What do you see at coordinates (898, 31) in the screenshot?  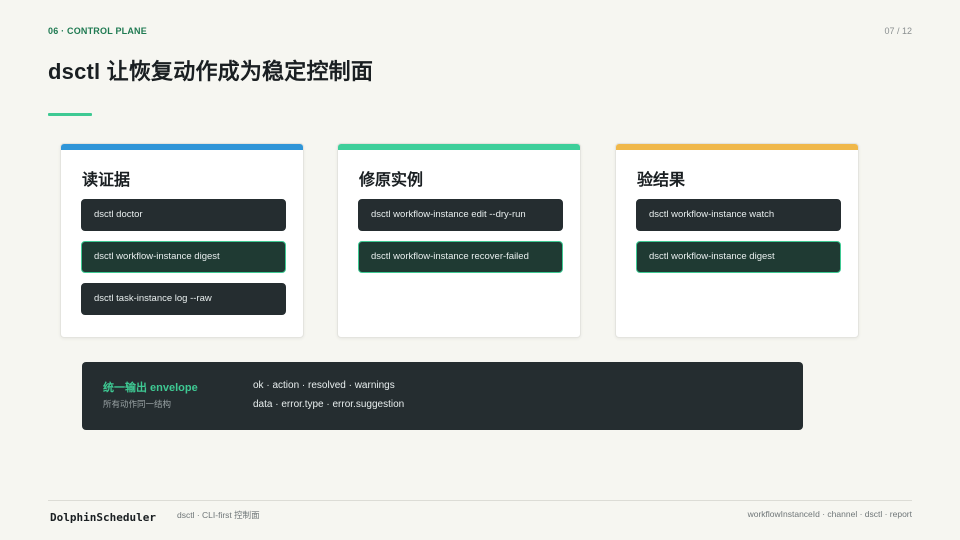 I see `page-number: 07 / 12` at bounding box center [898, 31].